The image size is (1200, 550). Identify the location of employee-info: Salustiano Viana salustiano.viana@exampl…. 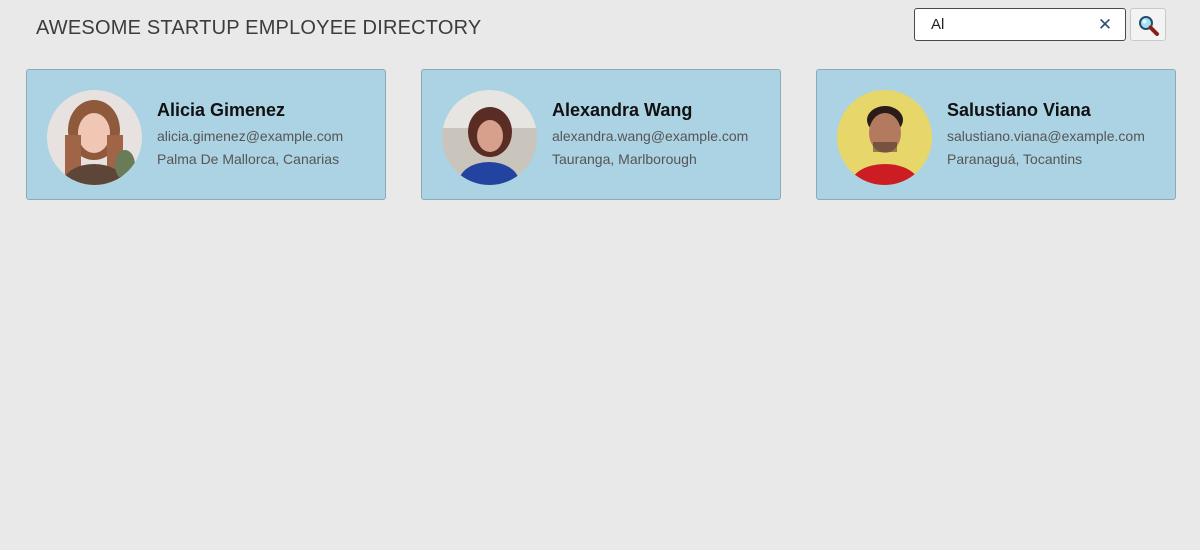
(1059, 137).